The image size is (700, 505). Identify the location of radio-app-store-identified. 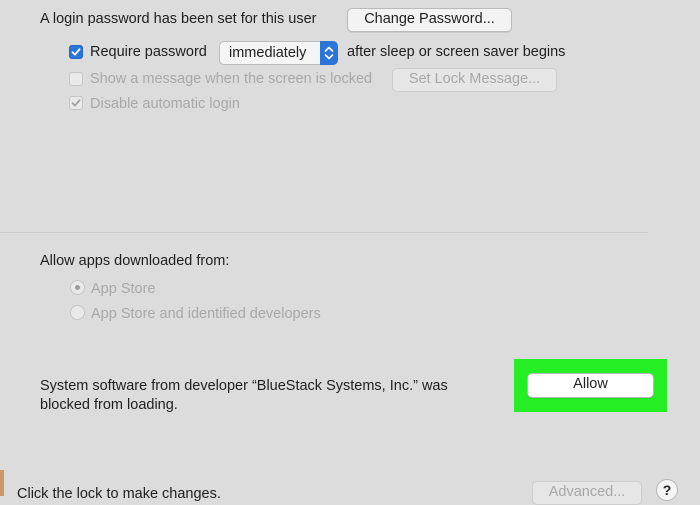
(77, 312).